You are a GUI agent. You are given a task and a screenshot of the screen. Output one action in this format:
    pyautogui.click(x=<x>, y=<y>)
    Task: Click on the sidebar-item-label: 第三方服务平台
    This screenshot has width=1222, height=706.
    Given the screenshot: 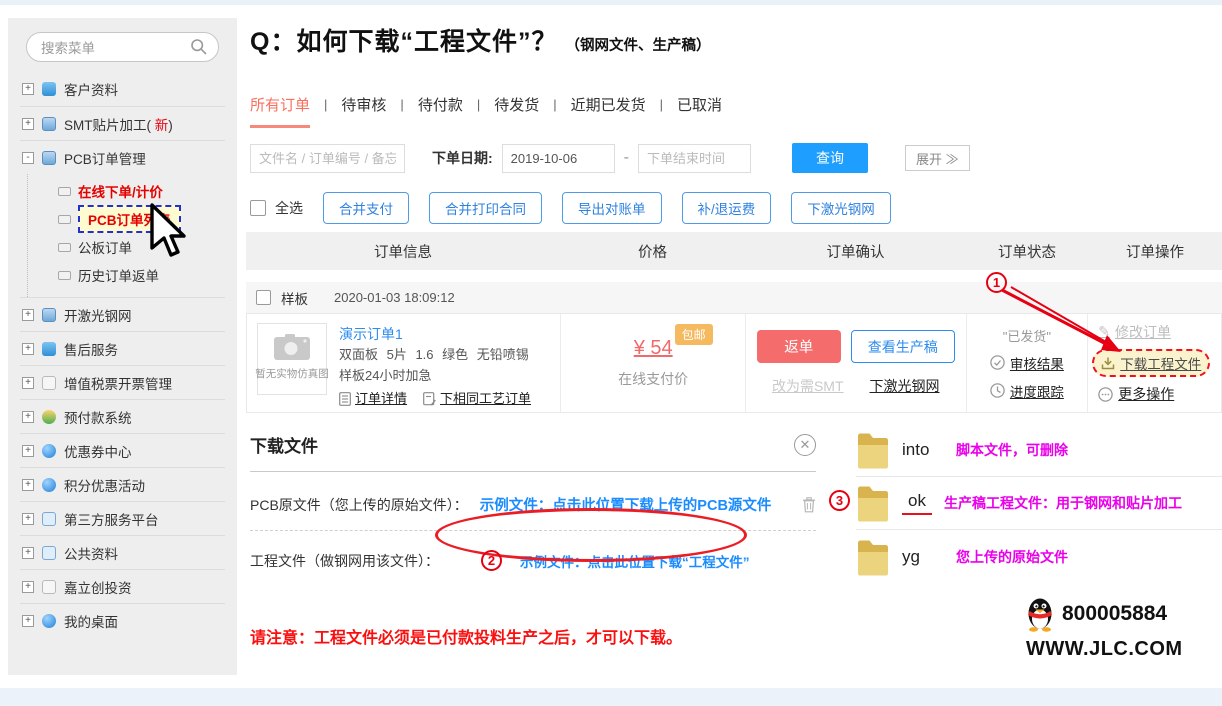 What is the action you would take?
    pyautogui.click(x=111, y=520)
    